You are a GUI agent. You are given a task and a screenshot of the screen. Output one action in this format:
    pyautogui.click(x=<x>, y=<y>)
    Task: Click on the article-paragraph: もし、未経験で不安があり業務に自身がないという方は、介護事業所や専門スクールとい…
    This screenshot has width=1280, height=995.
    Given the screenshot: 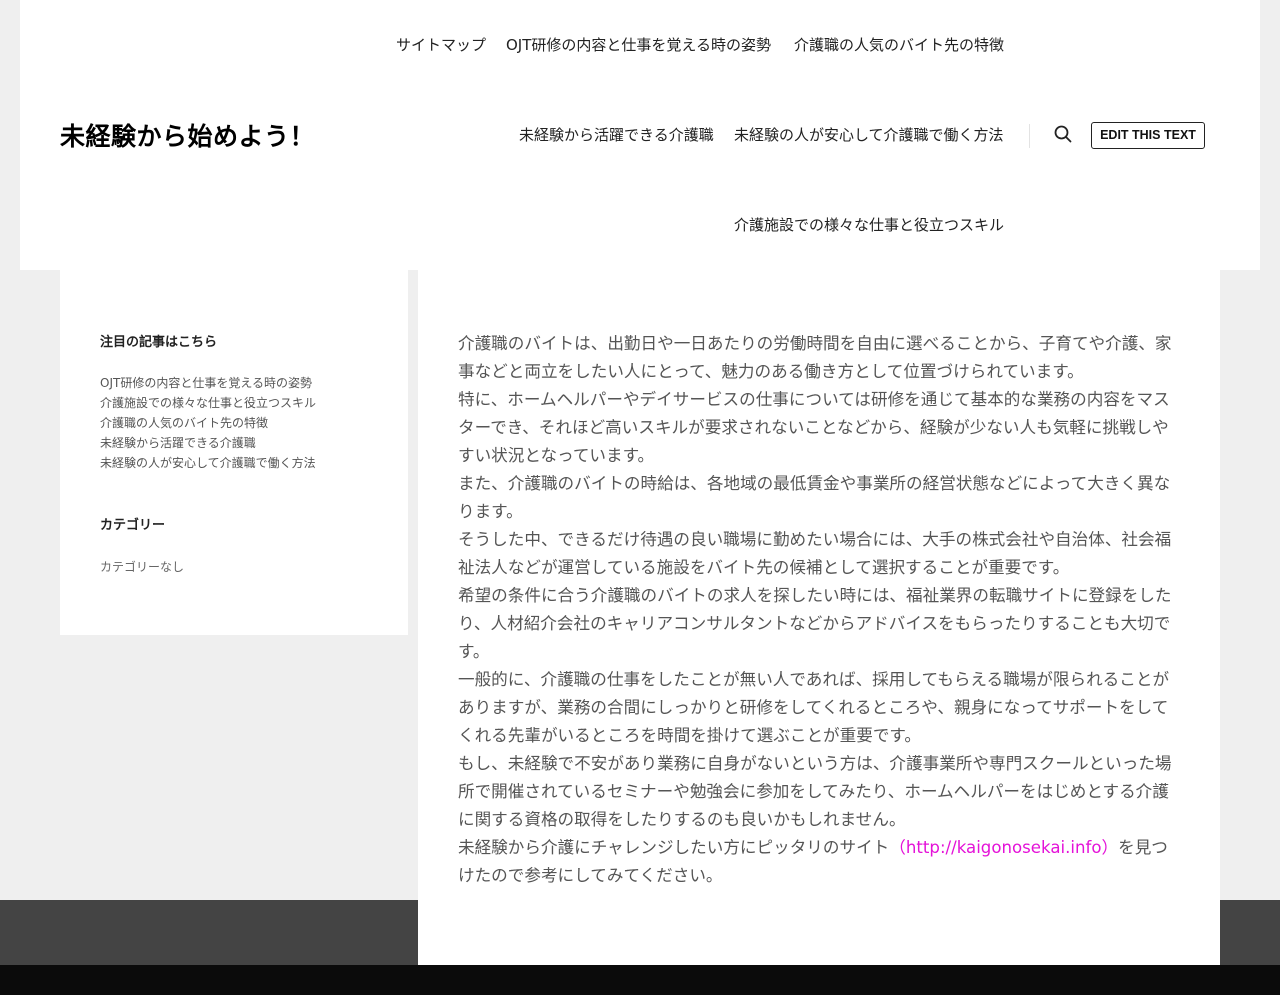 What is the action you would take?
    pyautogui.click(x=815, y=791)
    